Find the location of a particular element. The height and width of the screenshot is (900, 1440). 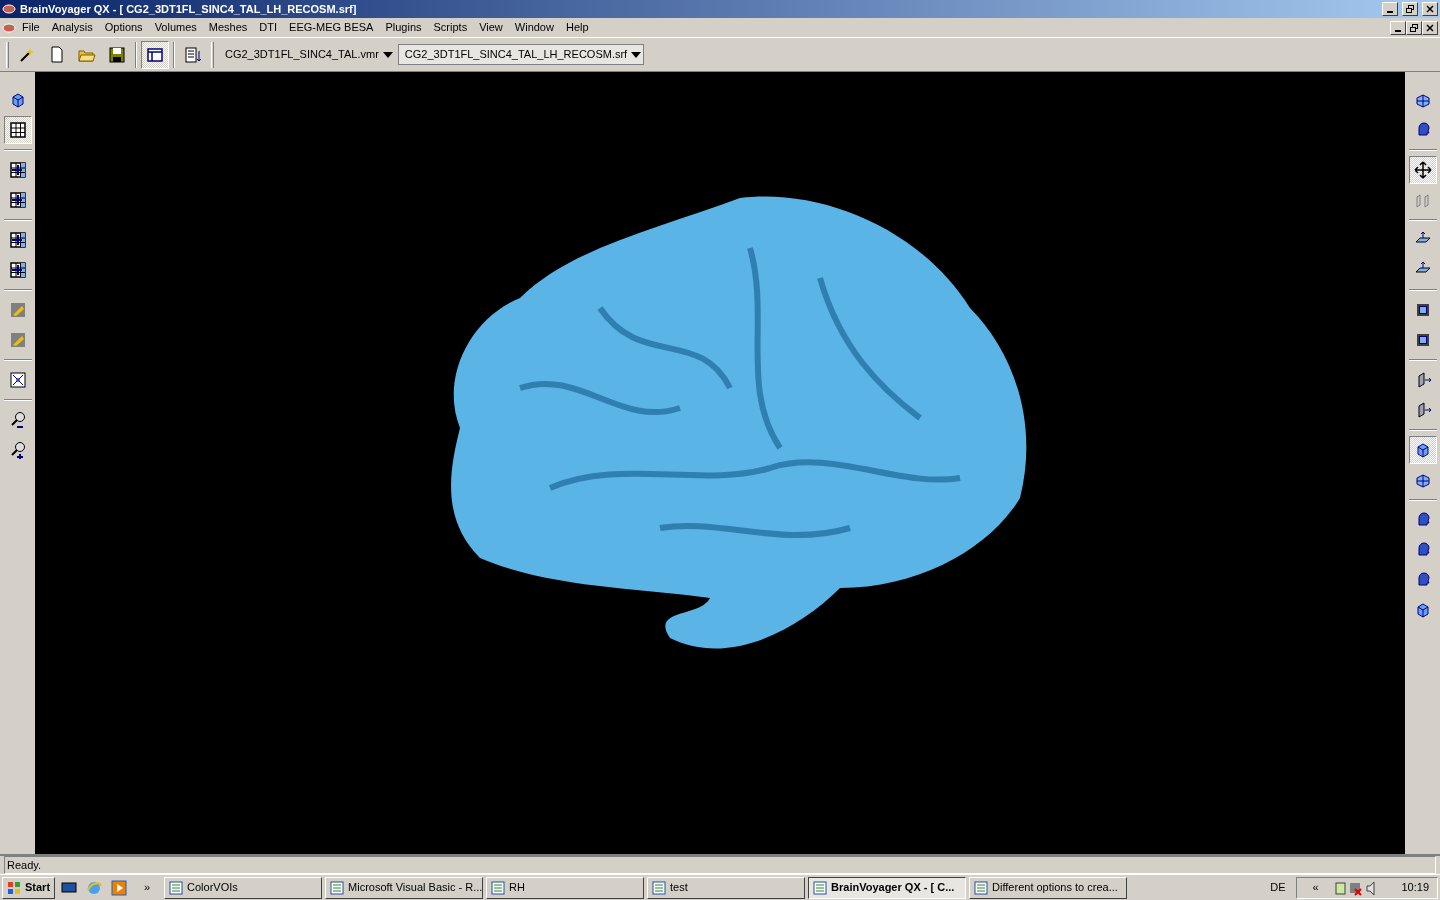

minimize-button is located at coordinates (1390, 9).